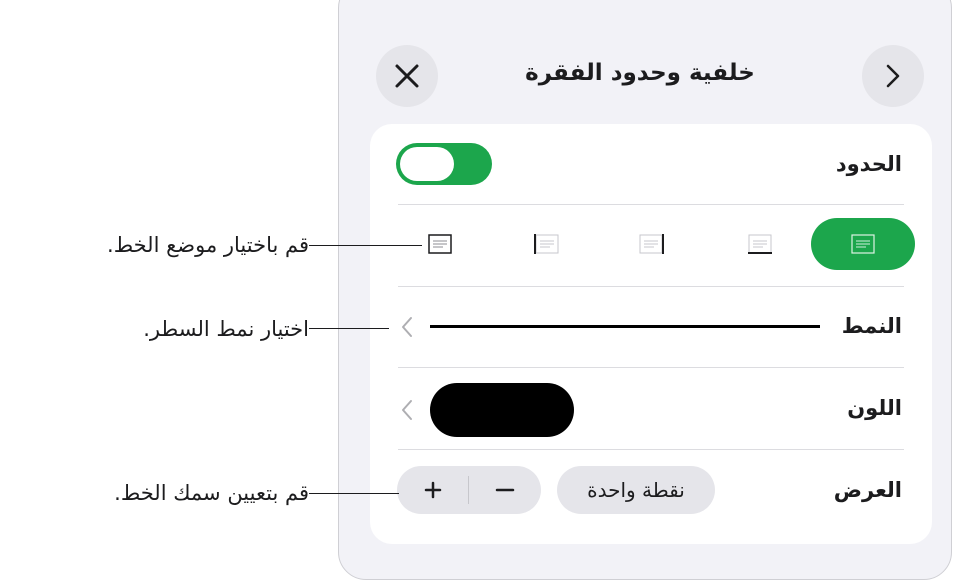  Describe the element at coordinates (427, 164) in the screenshot. I see `toggle-knob` at that location.